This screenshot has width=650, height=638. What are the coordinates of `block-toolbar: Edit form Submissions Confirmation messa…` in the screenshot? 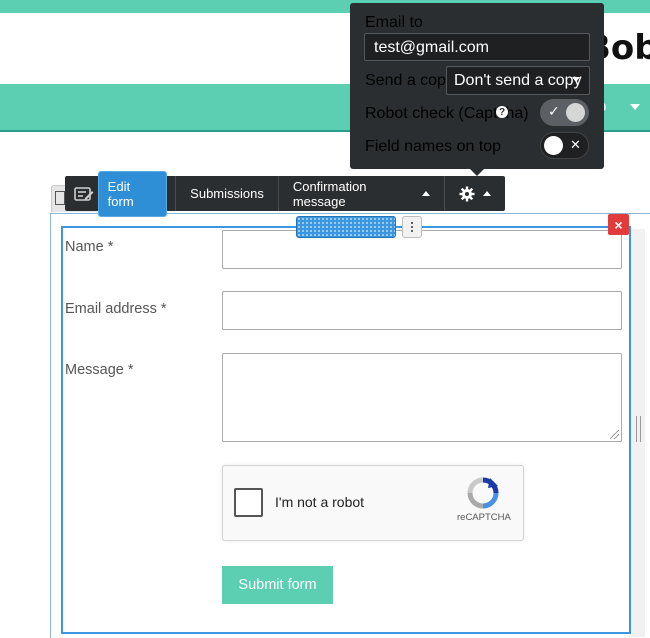 It's located at (285, 193).